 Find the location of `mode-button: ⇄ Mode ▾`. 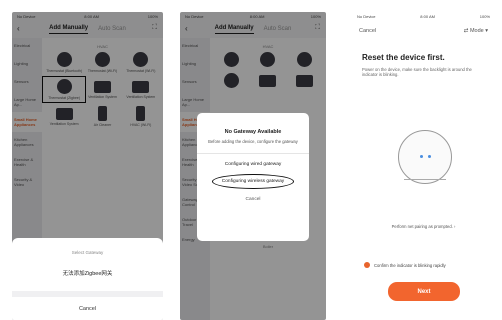

mode-button: ⇄ Mode ▾ is located at coordinates (476, 31).